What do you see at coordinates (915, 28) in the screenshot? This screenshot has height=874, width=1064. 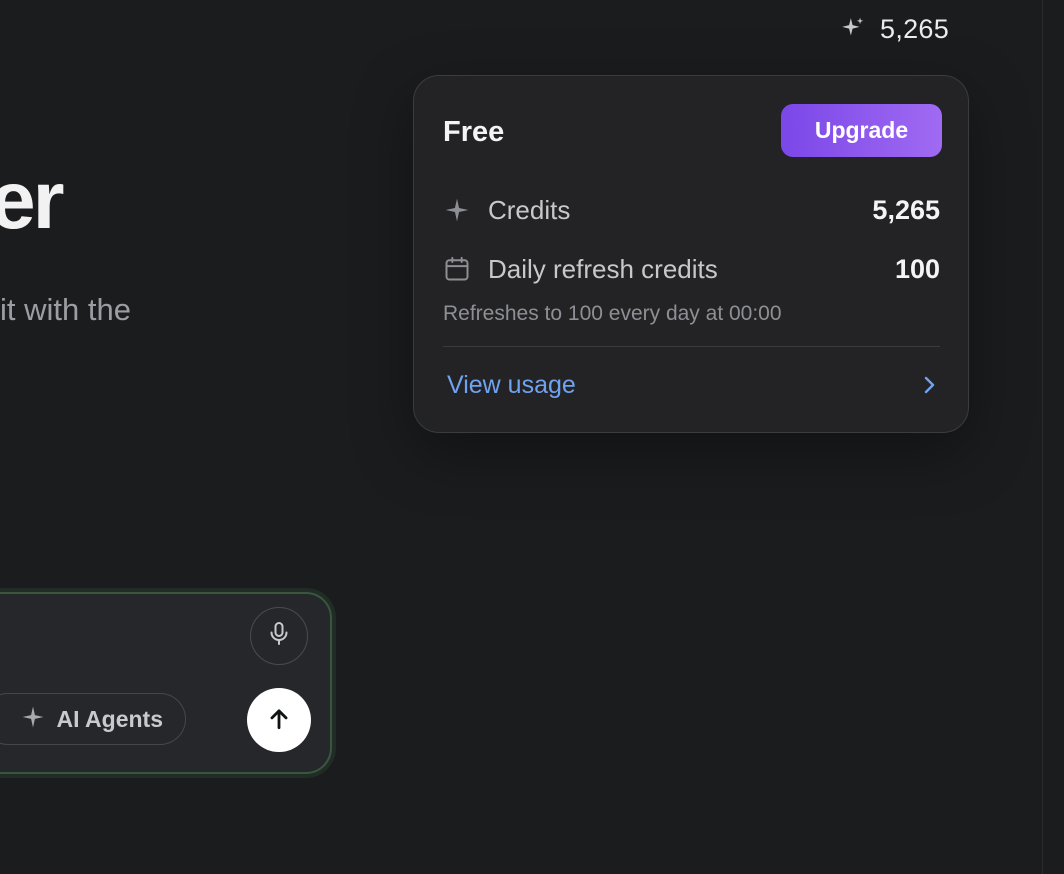 I see `header-credits-count: 5,265` at bounding box center [915, 28].